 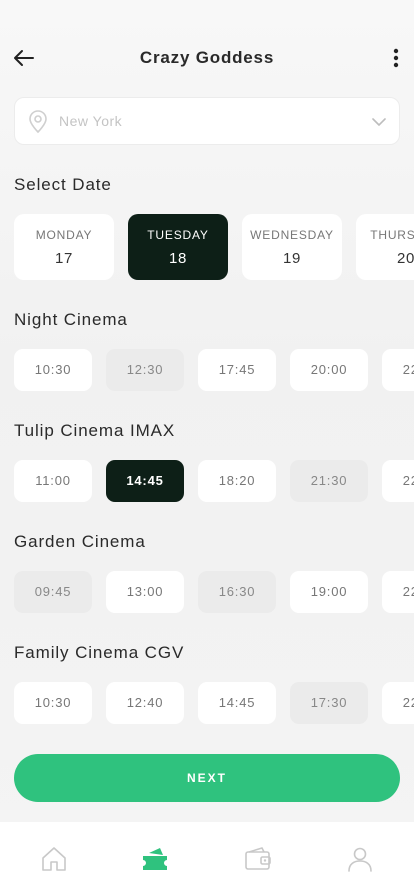 I want to click on more-options-button, so click(x=396, y=58).